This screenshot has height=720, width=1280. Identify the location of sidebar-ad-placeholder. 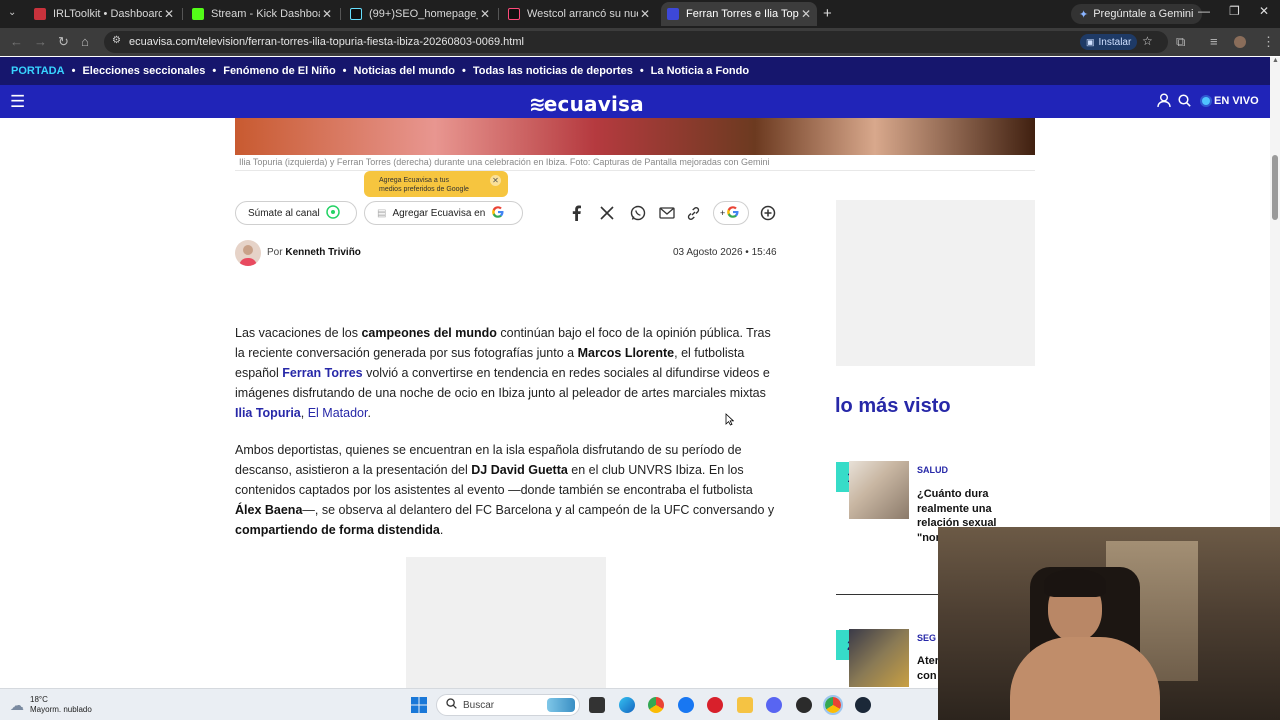
(935, 283).